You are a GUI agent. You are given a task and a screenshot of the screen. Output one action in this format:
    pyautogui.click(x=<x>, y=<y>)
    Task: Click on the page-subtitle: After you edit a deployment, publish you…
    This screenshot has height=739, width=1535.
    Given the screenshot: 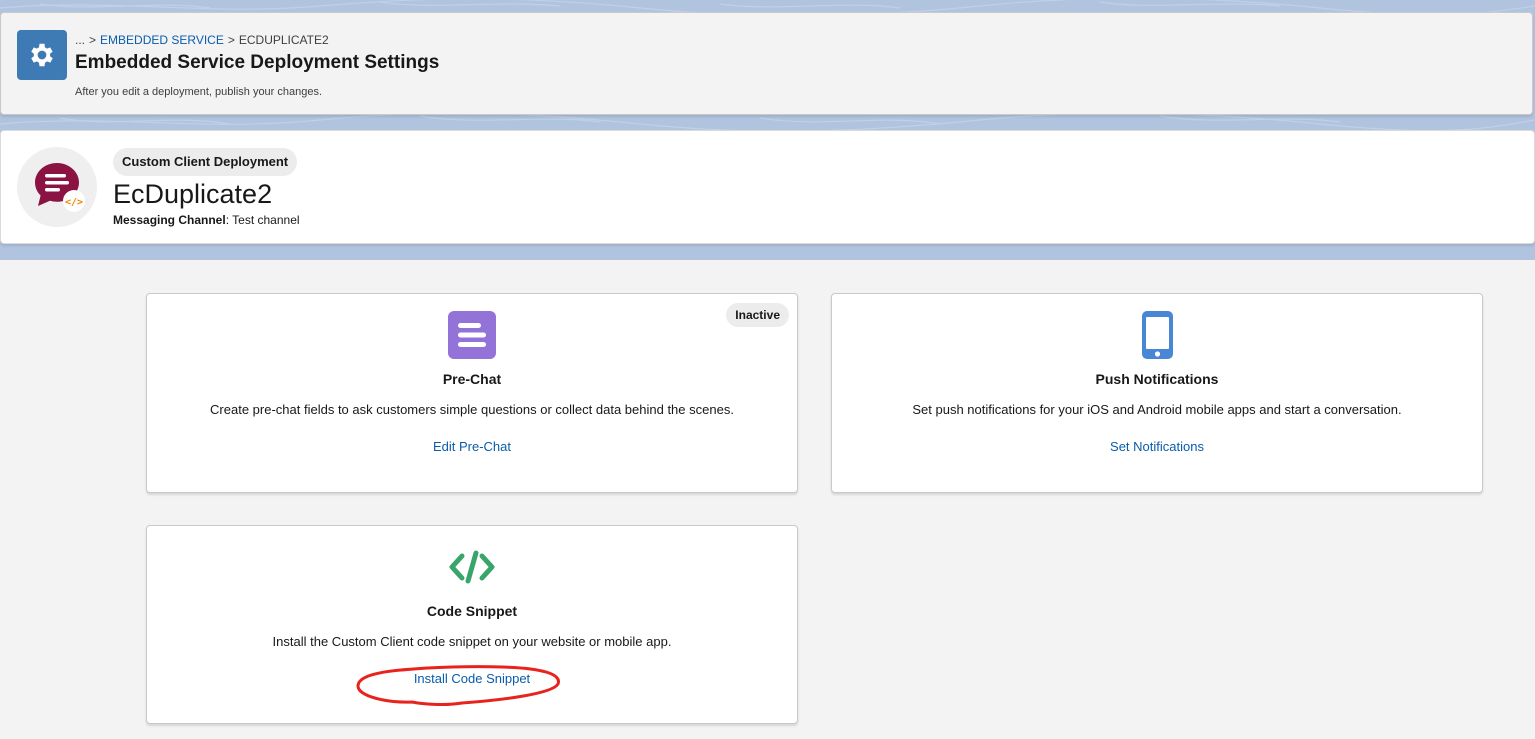 What is the action you would take?
    pyautogui.click(x=199, y=92)
    